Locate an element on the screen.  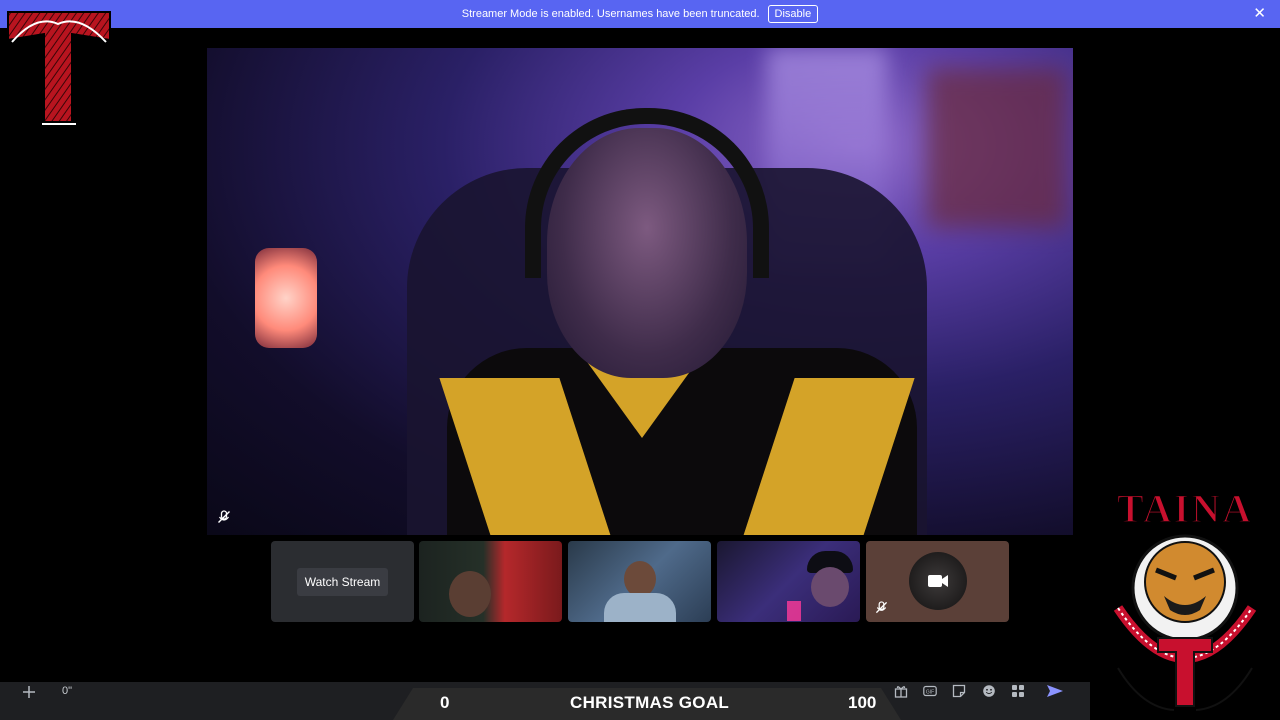
avatar is located at coordinates (938, 581).